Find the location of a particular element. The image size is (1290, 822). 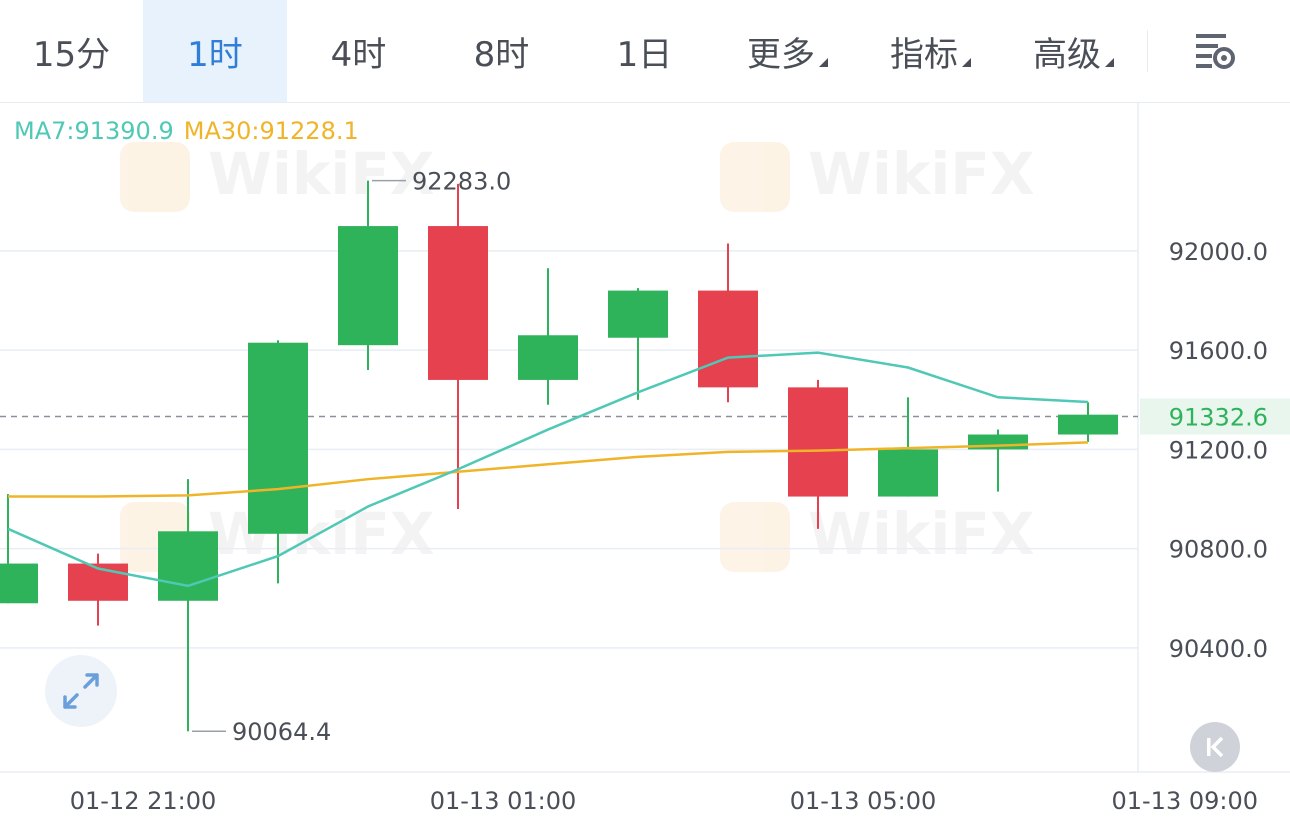

ma-legend: MA7:91390.9 MA30:91228.1 is located at coordinates (186, 131).